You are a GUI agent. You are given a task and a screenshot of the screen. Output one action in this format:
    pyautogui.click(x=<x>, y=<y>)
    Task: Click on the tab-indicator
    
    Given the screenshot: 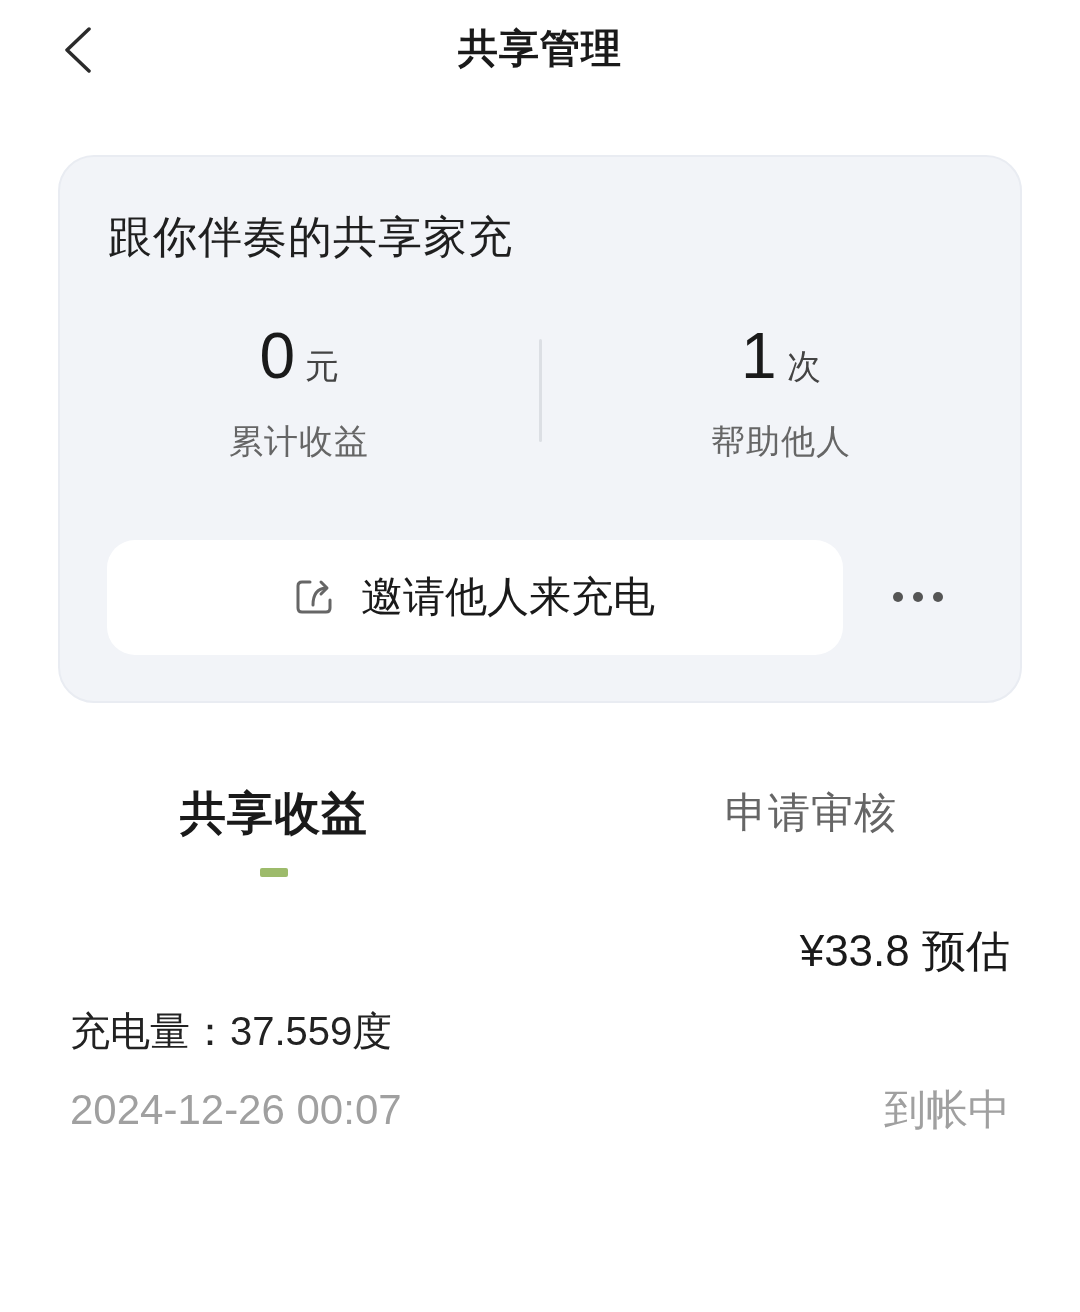 What is the action you would take?
    pyautogui.click(x=273, y=872)
    